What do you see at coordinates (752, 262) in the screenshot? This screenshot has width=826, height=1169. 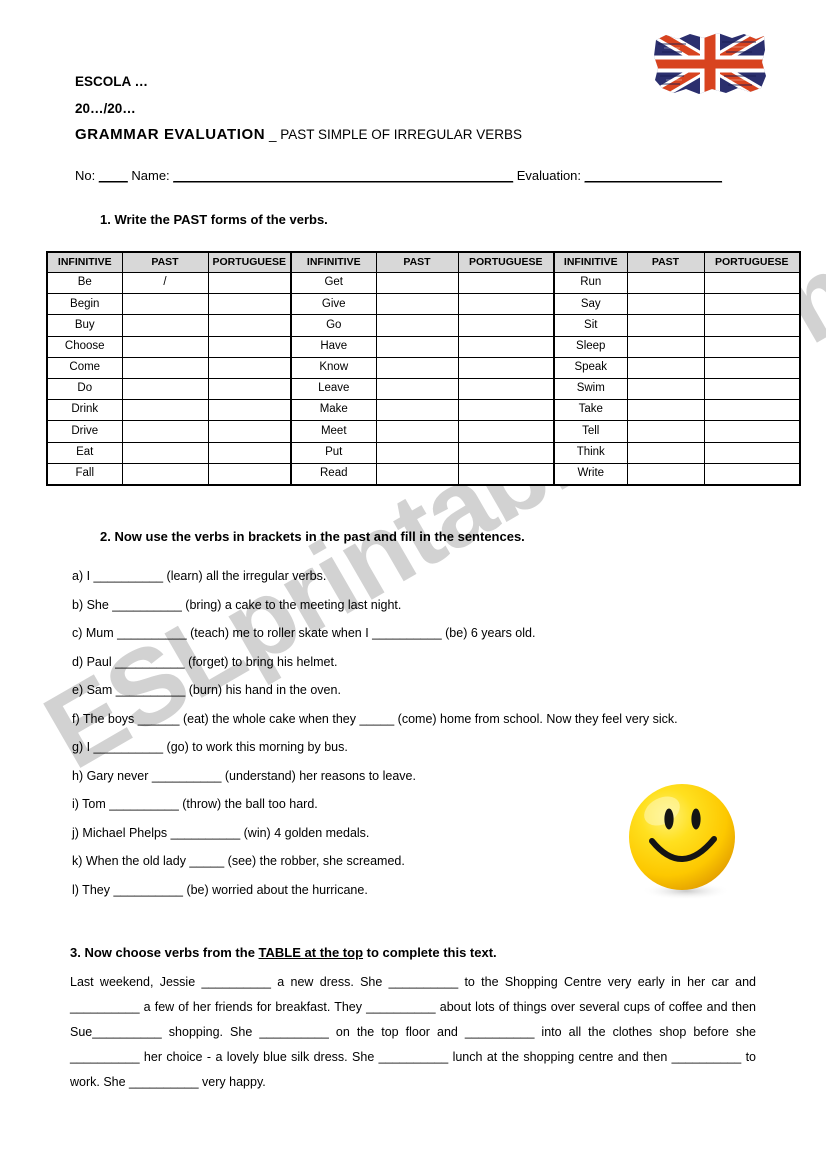 I see `col-portuguese-3: PORTUGUESE` at bounding box center [752, 262].